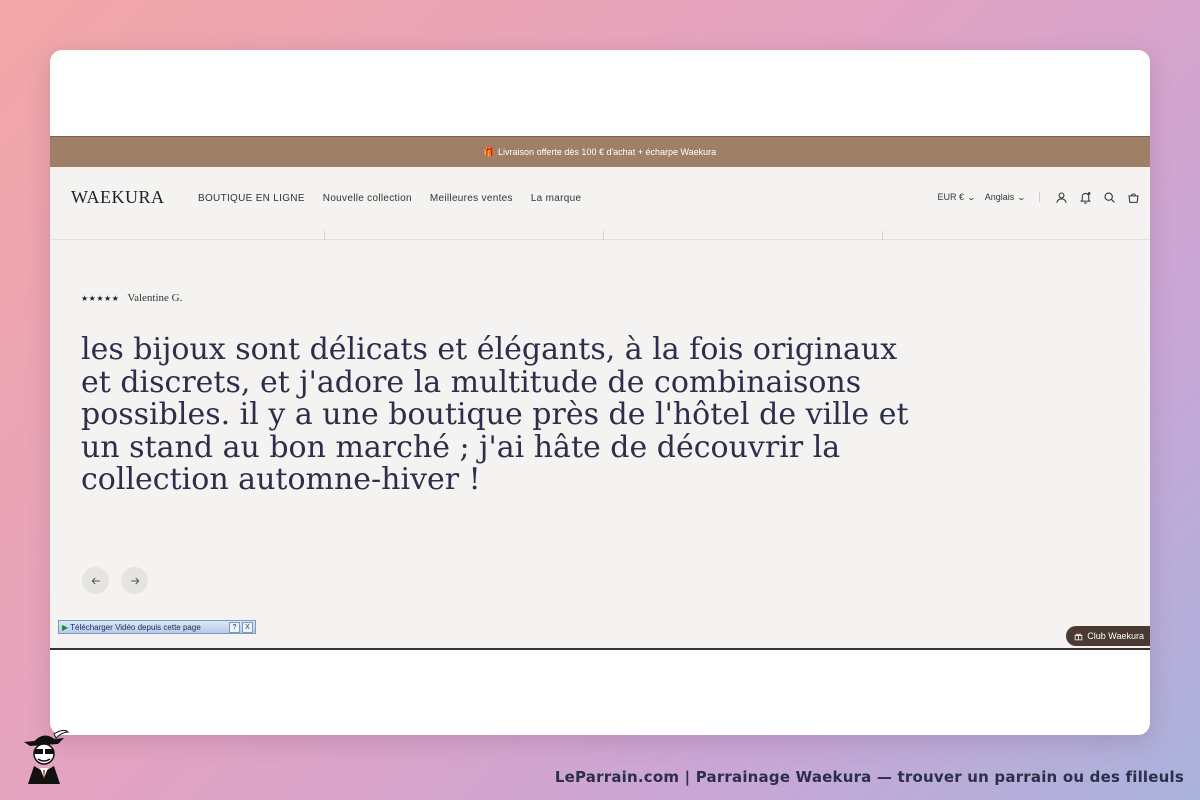 The width and height of the screenshot is (1200, 800). What do you see at coordinates (1133, 197) in the screenshot?
I see `cart-icon` at bounding box center [1133, 197].